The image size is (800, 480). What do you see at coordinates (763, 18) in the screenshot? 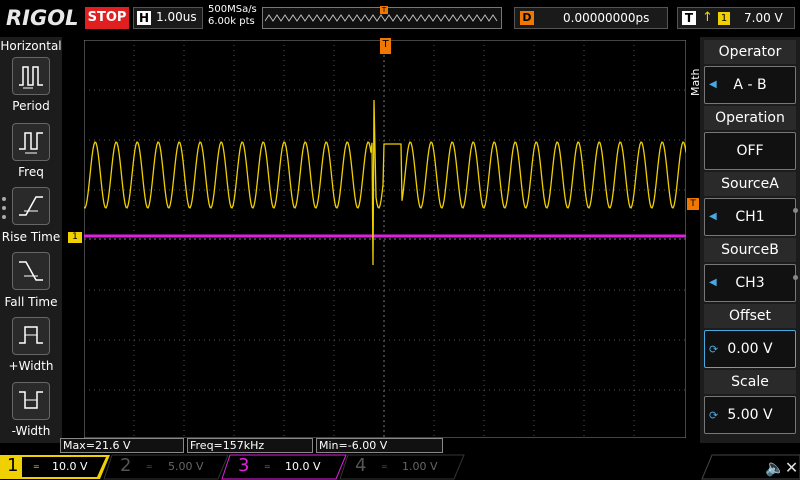
I see `trigger-level: 7.00 V` at bounding box center [763, 18].